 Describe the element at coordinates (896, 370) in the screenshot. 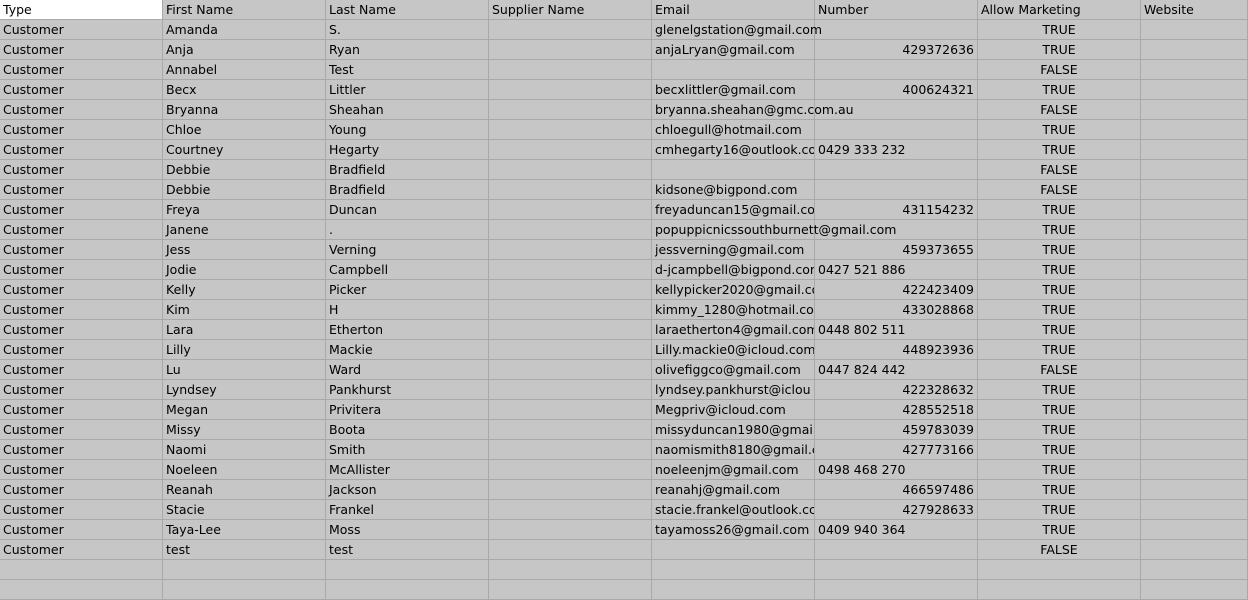

I see `cell-number: 0447 824 442` at that location.